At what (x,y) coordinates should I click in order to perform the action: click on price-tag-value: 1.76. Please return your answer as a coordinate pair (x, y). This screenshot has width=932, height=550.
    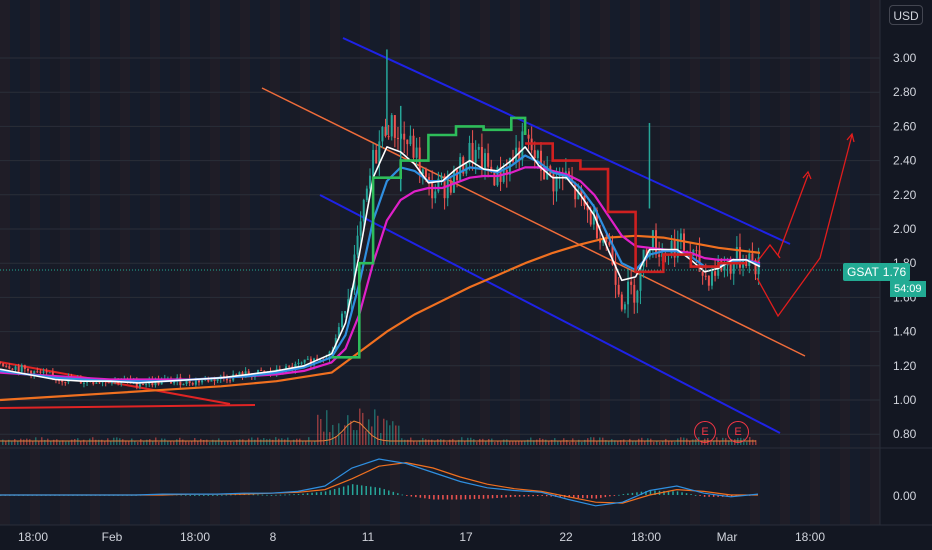
    Looking at the image, I should click on (894, 272).